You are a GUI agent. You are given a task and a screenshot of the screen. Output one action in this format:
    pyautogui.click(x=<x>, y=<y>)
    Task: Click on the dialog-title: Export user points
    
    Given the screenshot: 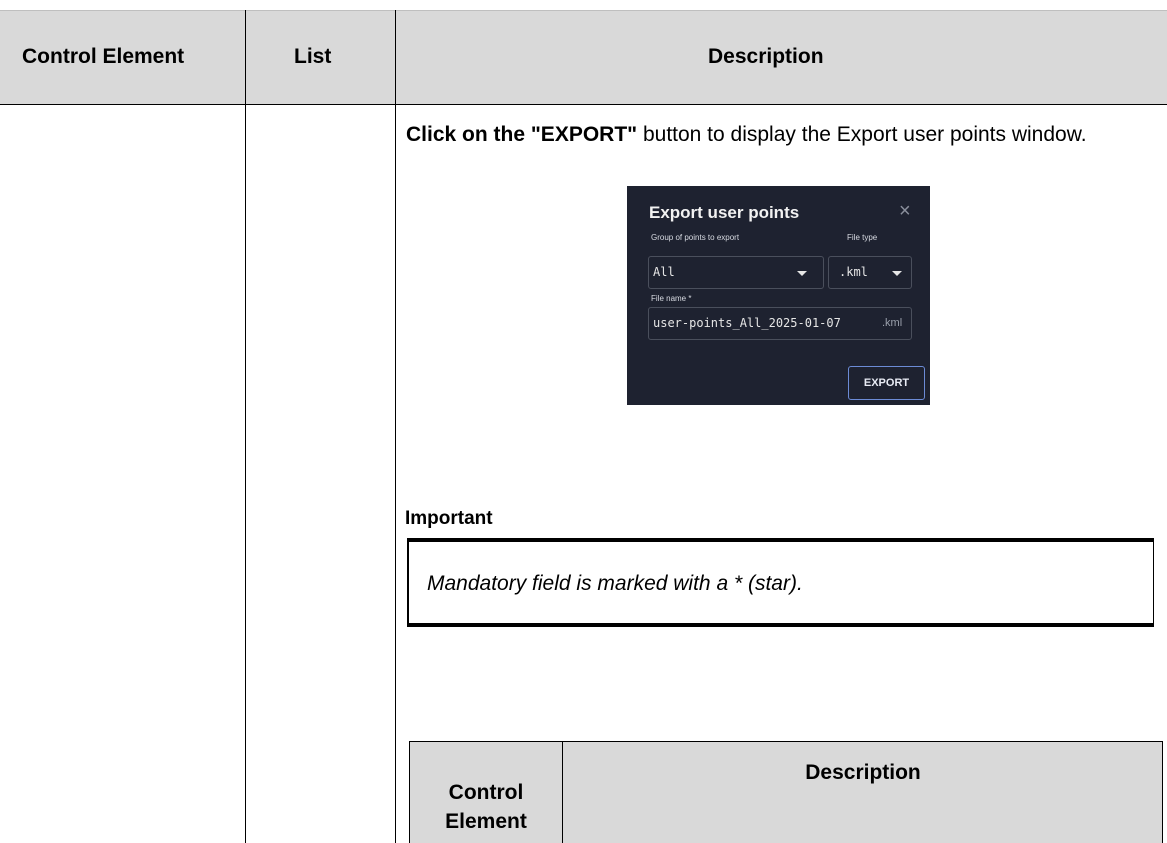 What is the action you would take?
    pyautogui.click(x=724, y=212)
    